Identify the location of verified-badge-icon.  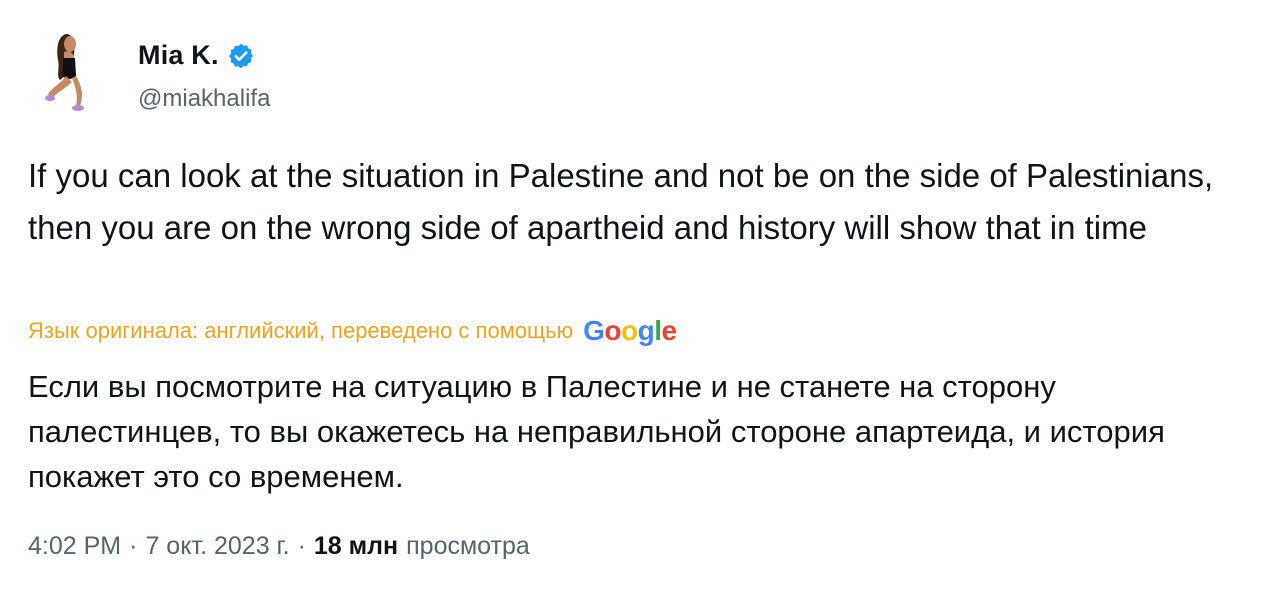
(241, 56).